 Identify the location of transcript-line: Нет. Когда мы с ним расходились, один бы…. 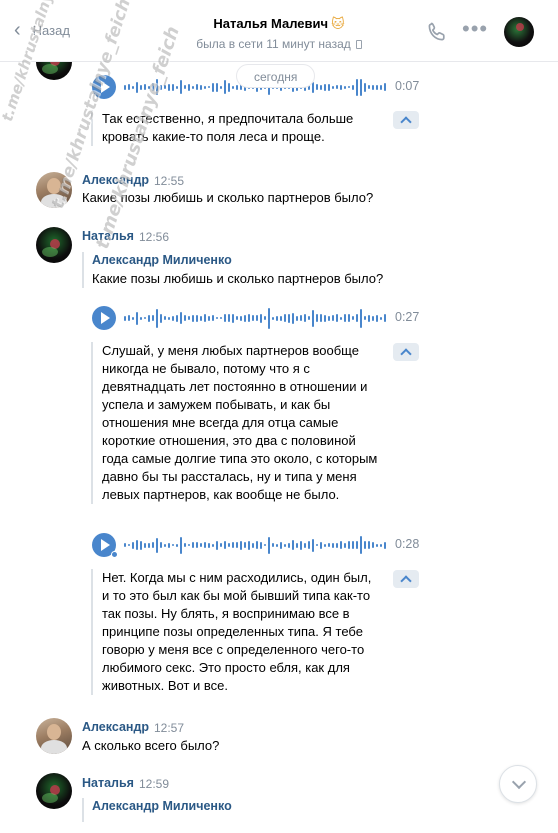
(237, 577).